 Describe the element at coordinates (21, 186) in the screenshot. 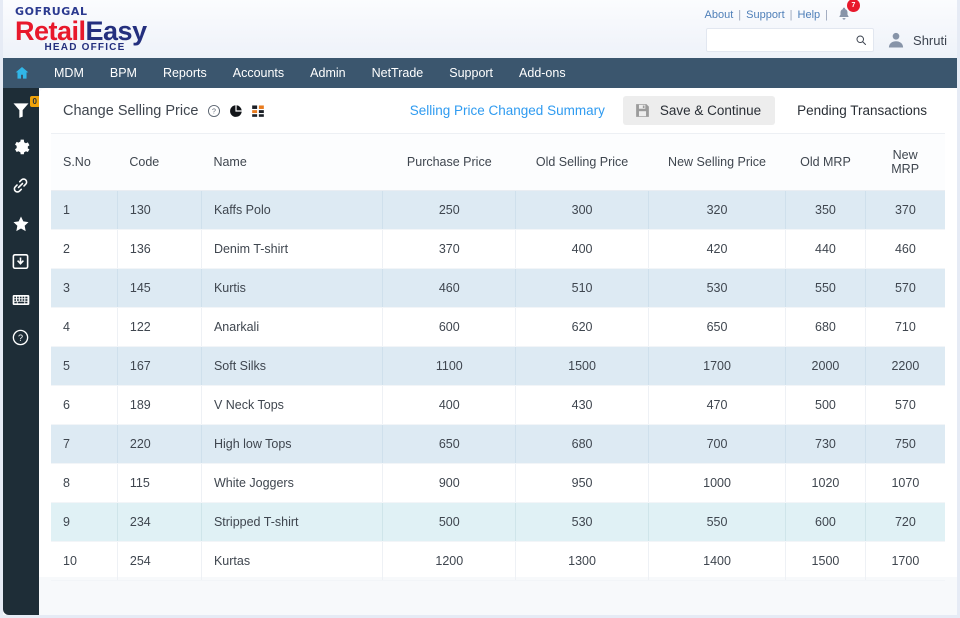

I see `rail-item-links` at that location.